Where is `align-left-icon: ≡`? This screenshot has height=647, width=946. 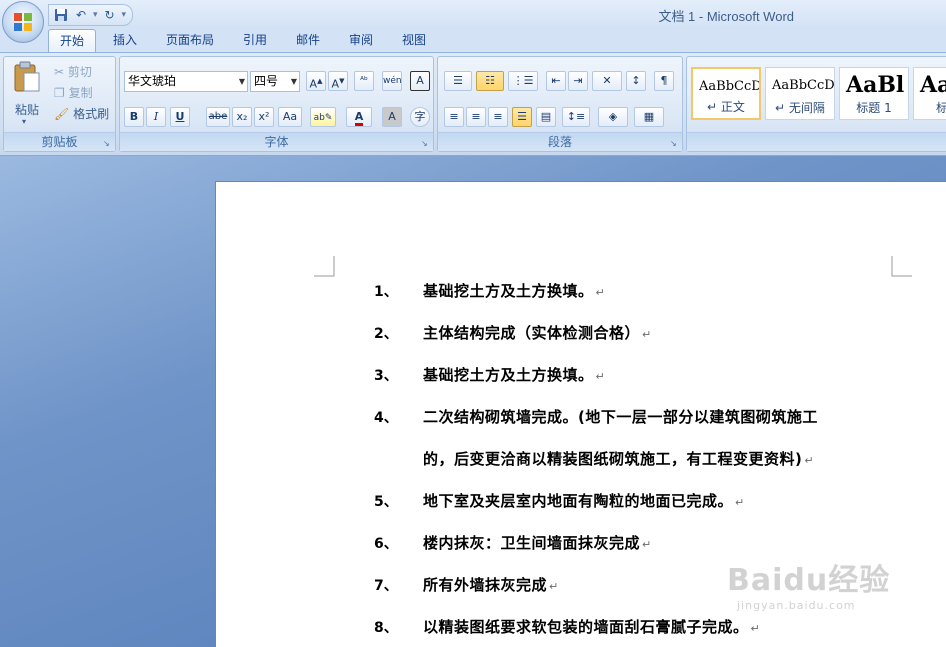
align-left-icon: ≡ is located at coordinates (454, 116).